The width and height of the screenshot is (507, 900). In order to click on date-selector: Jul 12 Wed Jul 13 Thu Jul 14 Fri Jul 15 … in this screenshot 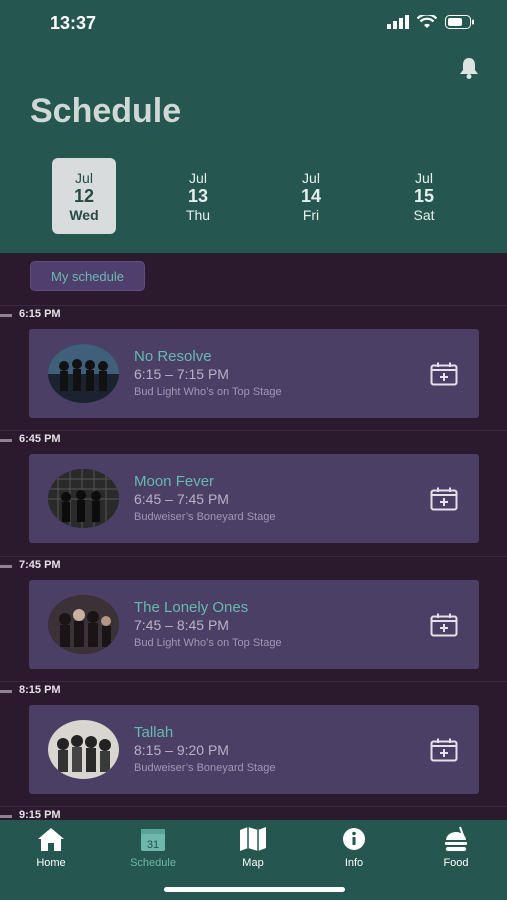, I will do `click(253, 197)`.